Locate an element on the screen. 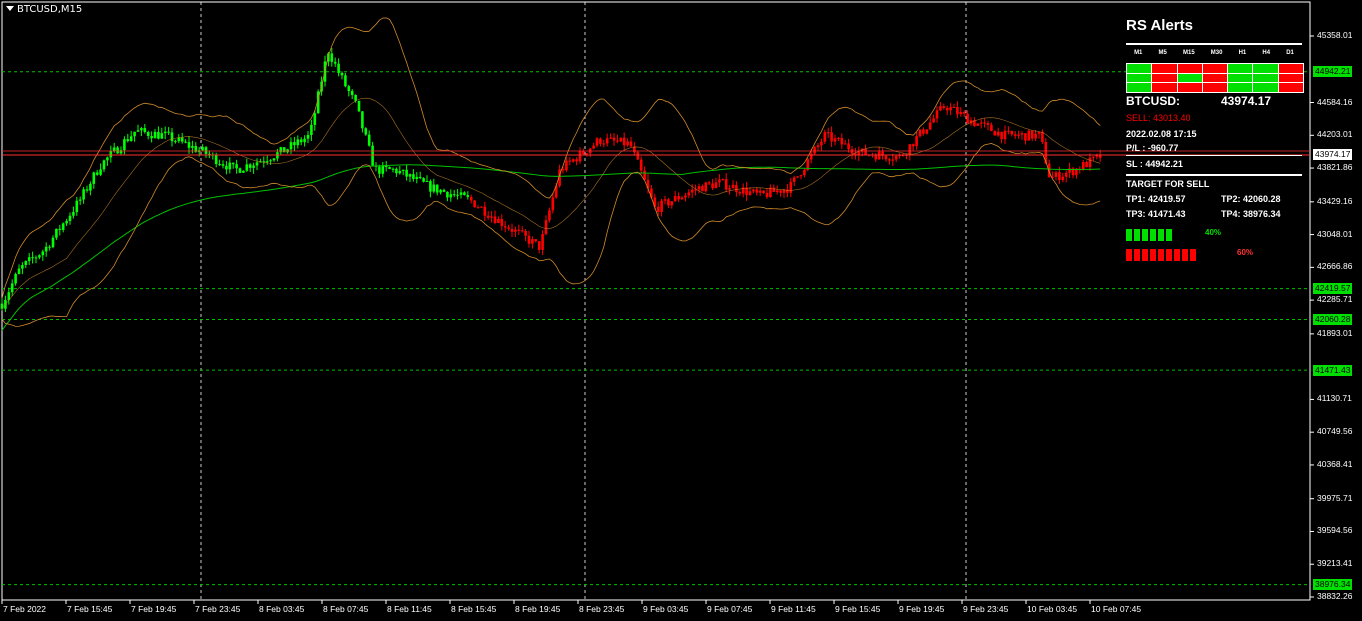 This screenshot has height=621, width=1362. timeframe-label-m30: M30 is located at coordinates (1216, 53).